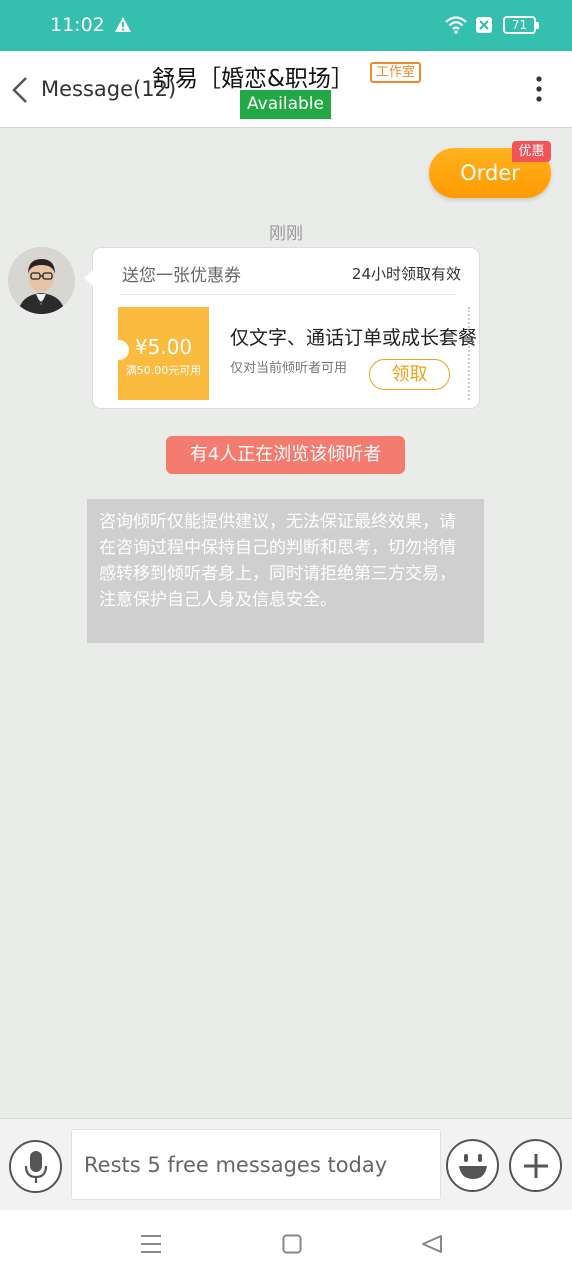 This screenshot has height=1280, width=572. Describe the element at coordinates (354, 338) in the screenshot. I see `coupon-title: 仅文字、通话订单或成长套餐` at that location.